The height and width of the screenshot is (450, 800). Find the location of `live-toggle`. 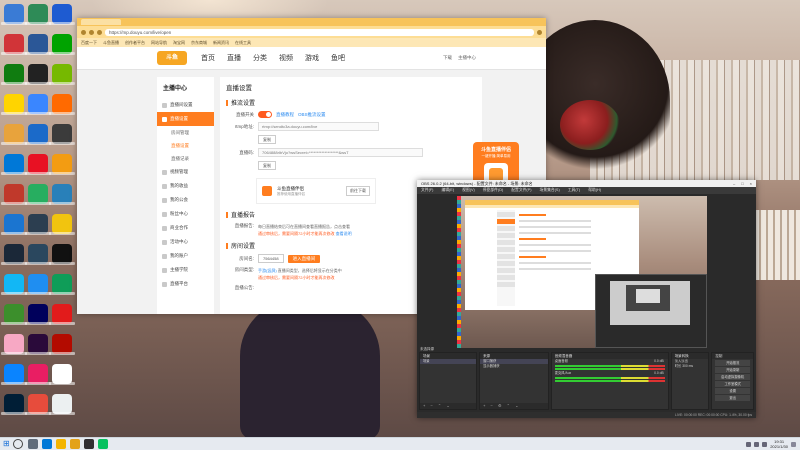

live-toggle is located at coordinates (265, 114).